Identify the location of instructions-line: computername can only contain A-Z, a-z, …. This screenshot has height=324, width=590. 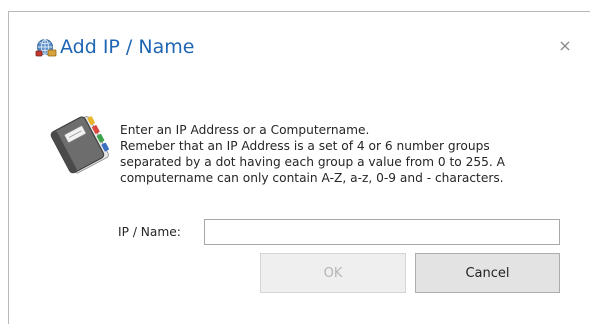
(312, 178).